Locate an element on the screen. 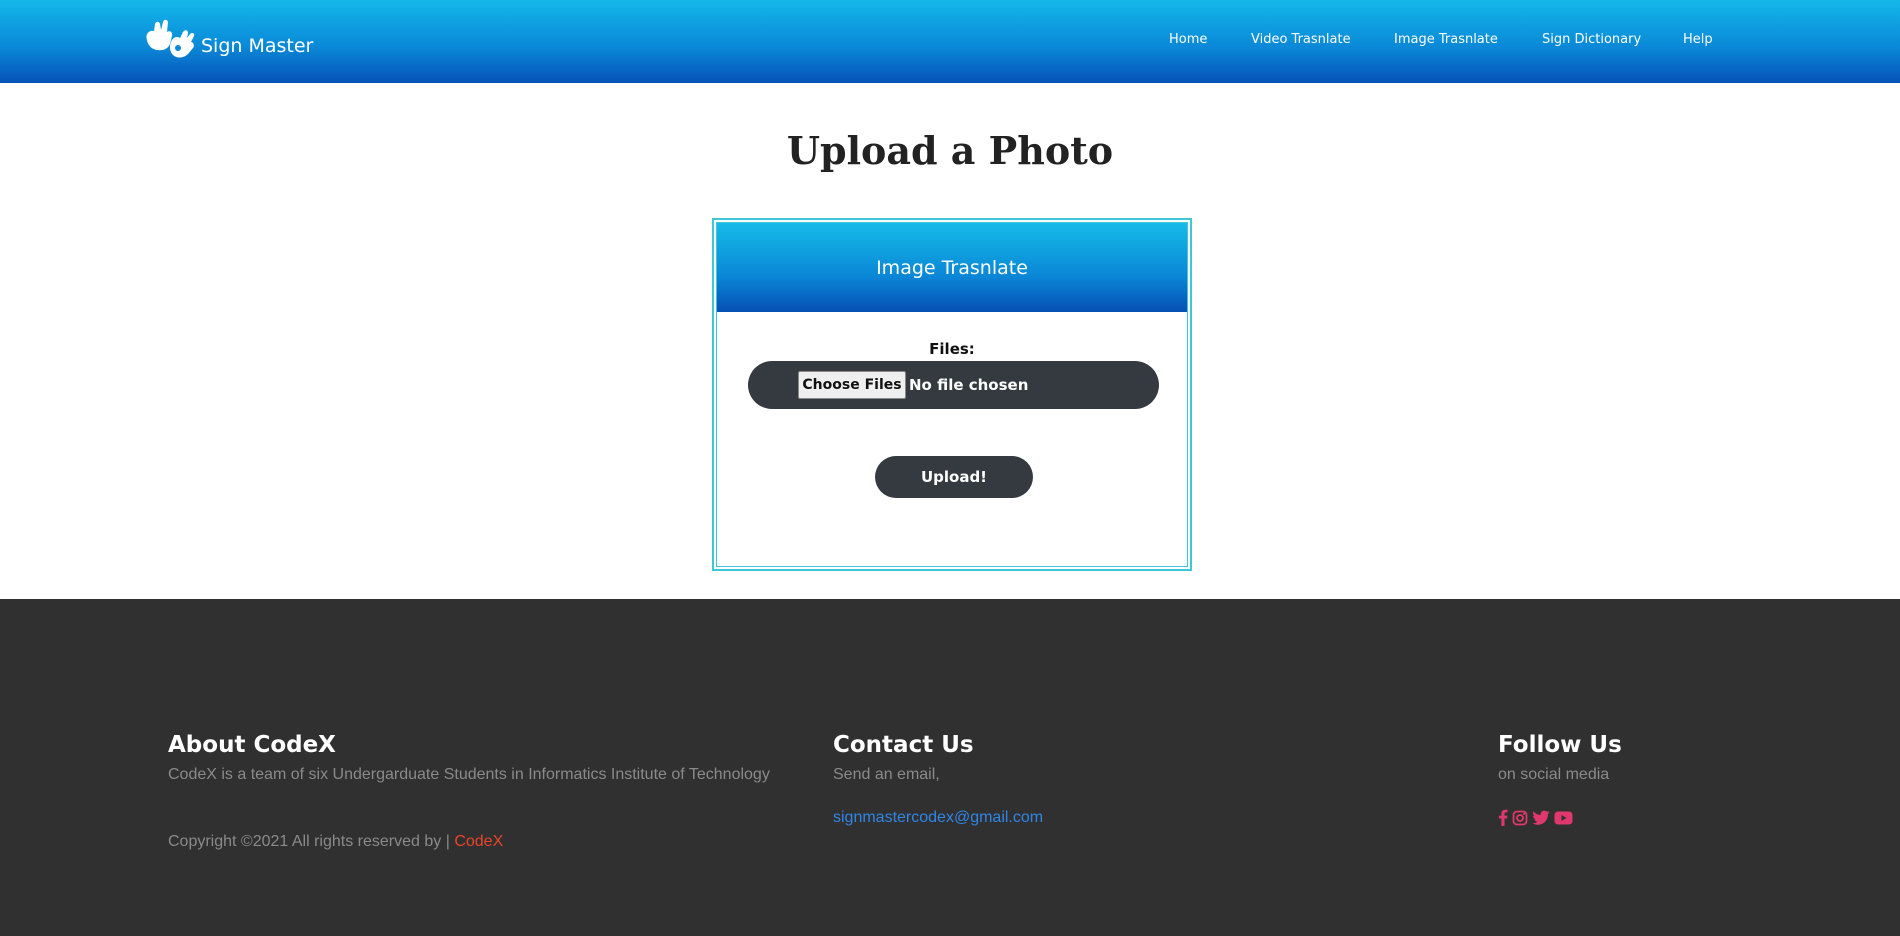 This screenshot has height=936, width=1900. file-status-text: No file chosen is located at coordinates (969, 385).